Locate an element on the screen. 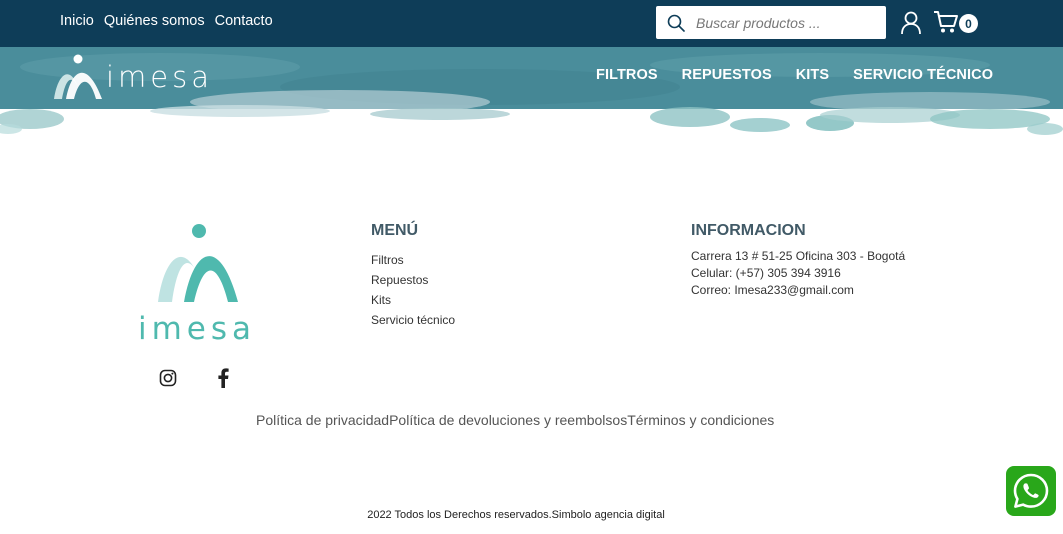 The image size is (1063, 534). list-item: Filtros is located at coordinates (413, 262).